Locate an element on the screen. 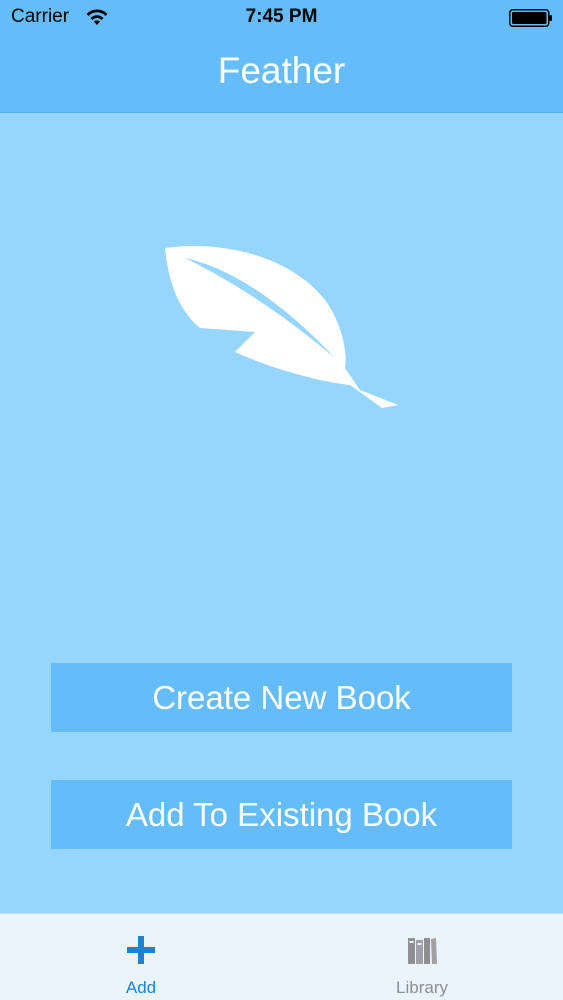 The height and width of the screenshot is (1000, 563). books-icon is located at coordinates (422, 951).